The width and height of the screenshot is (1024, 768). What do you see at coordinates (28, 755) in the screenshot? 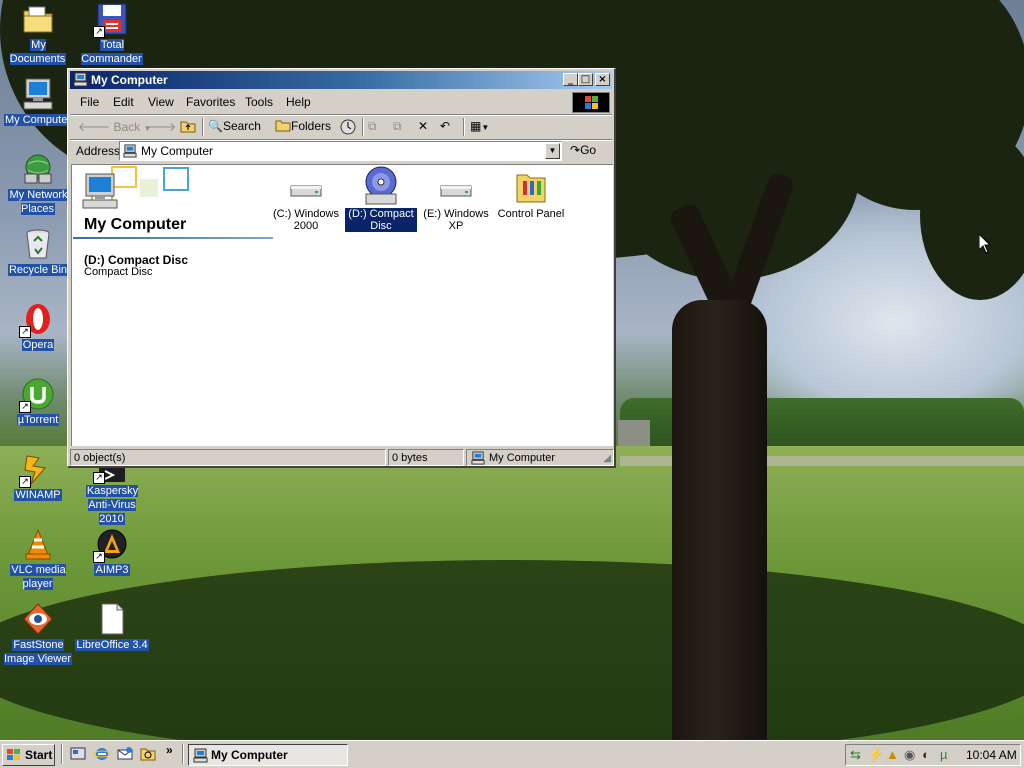
I see `start-button: Start` at bounding box center [28, 755].